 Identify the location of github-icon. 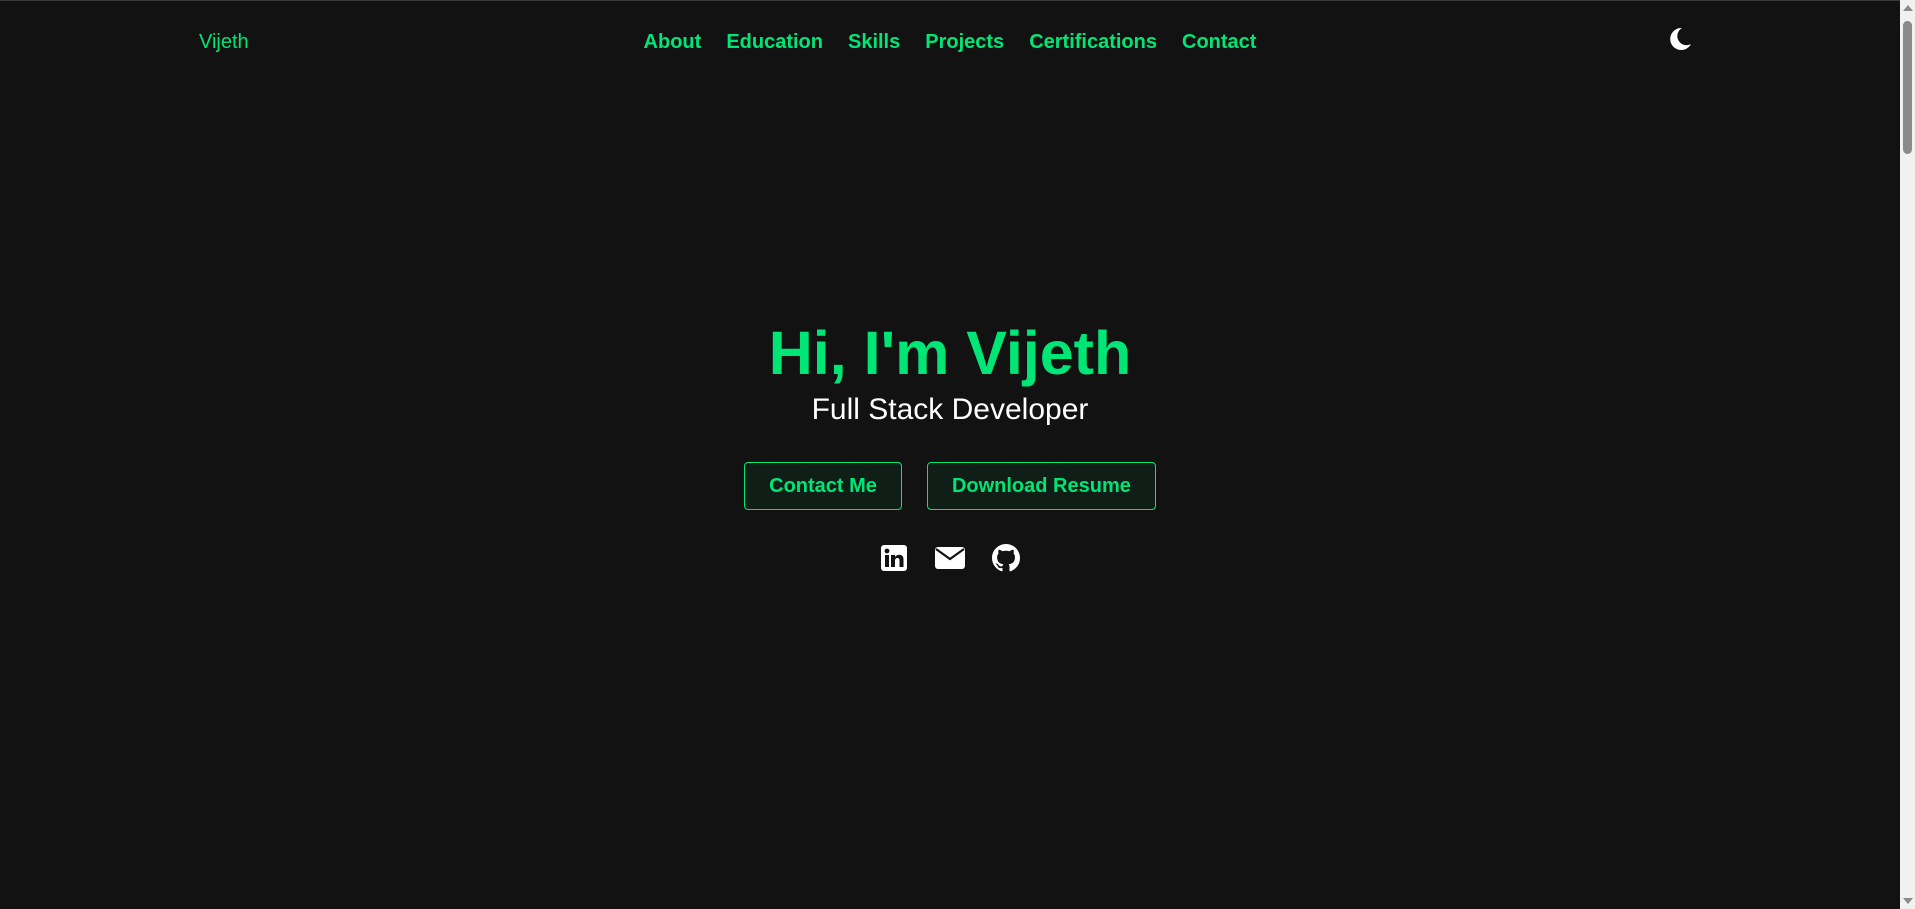
(1006, 558).